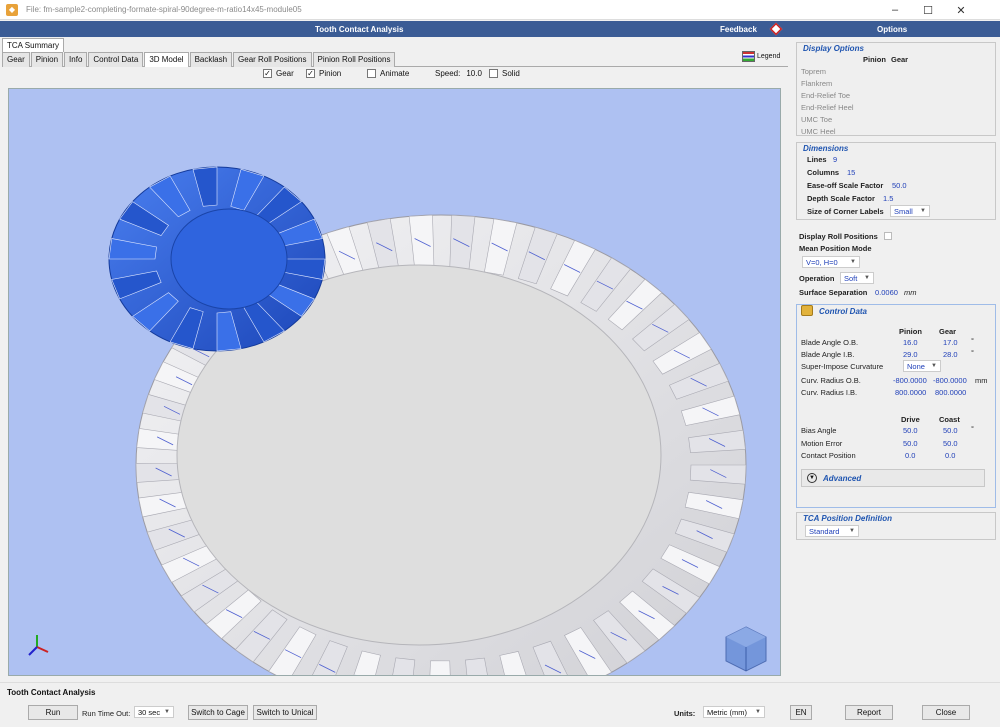 Image resolution: width=1000 pixels, height=727 pixels. What do you see at coordinates (38, 645) in the screenshot?
I see `axes-triad-icon` at bounding box center [38, 645].